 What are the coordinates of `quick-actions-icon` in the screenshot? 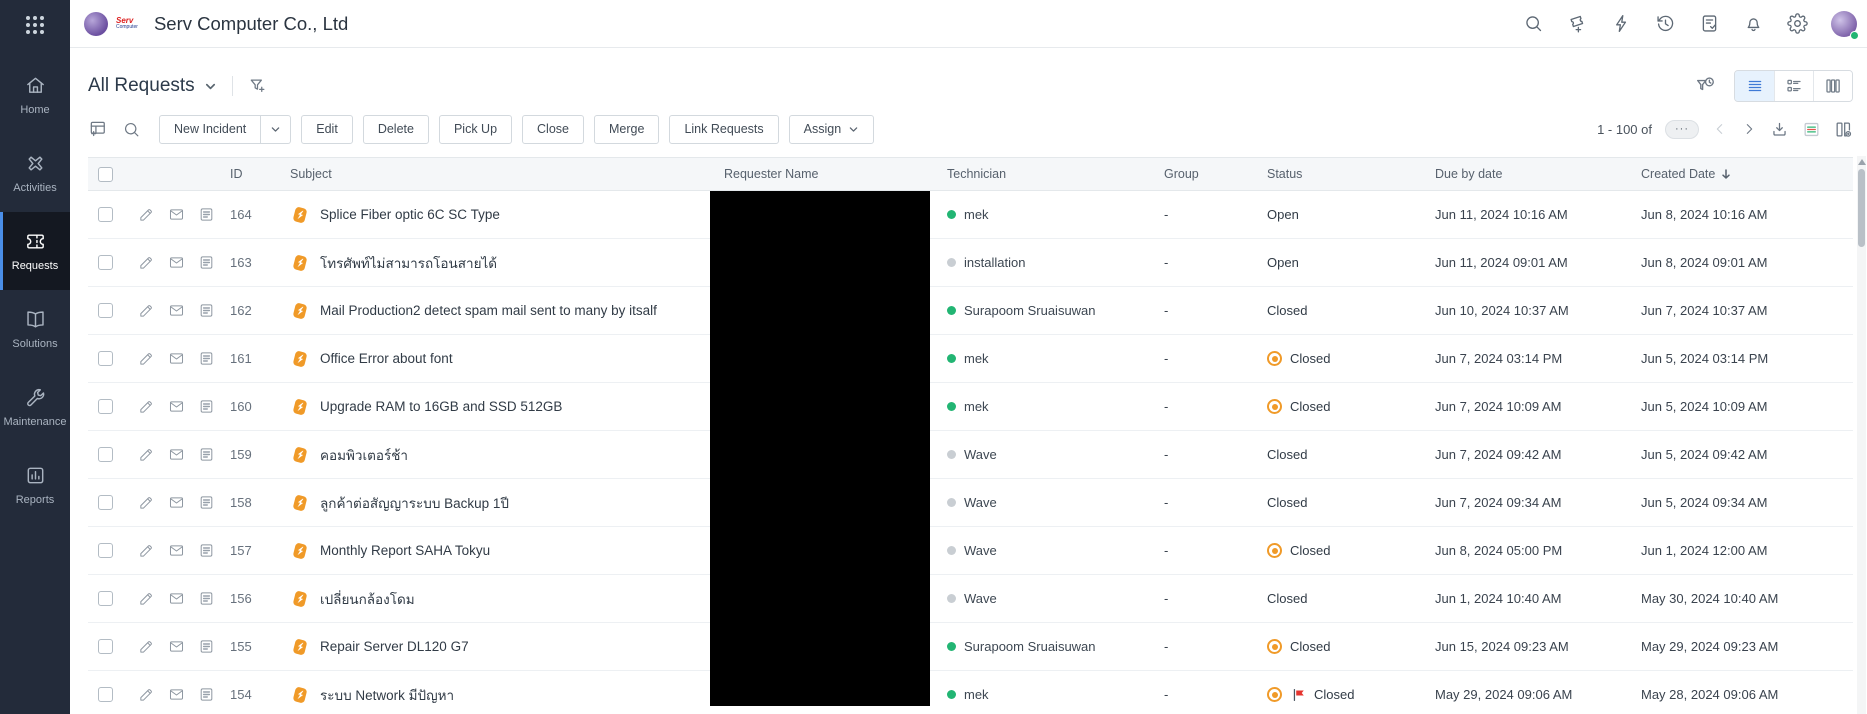 It's located at (1621, 23).